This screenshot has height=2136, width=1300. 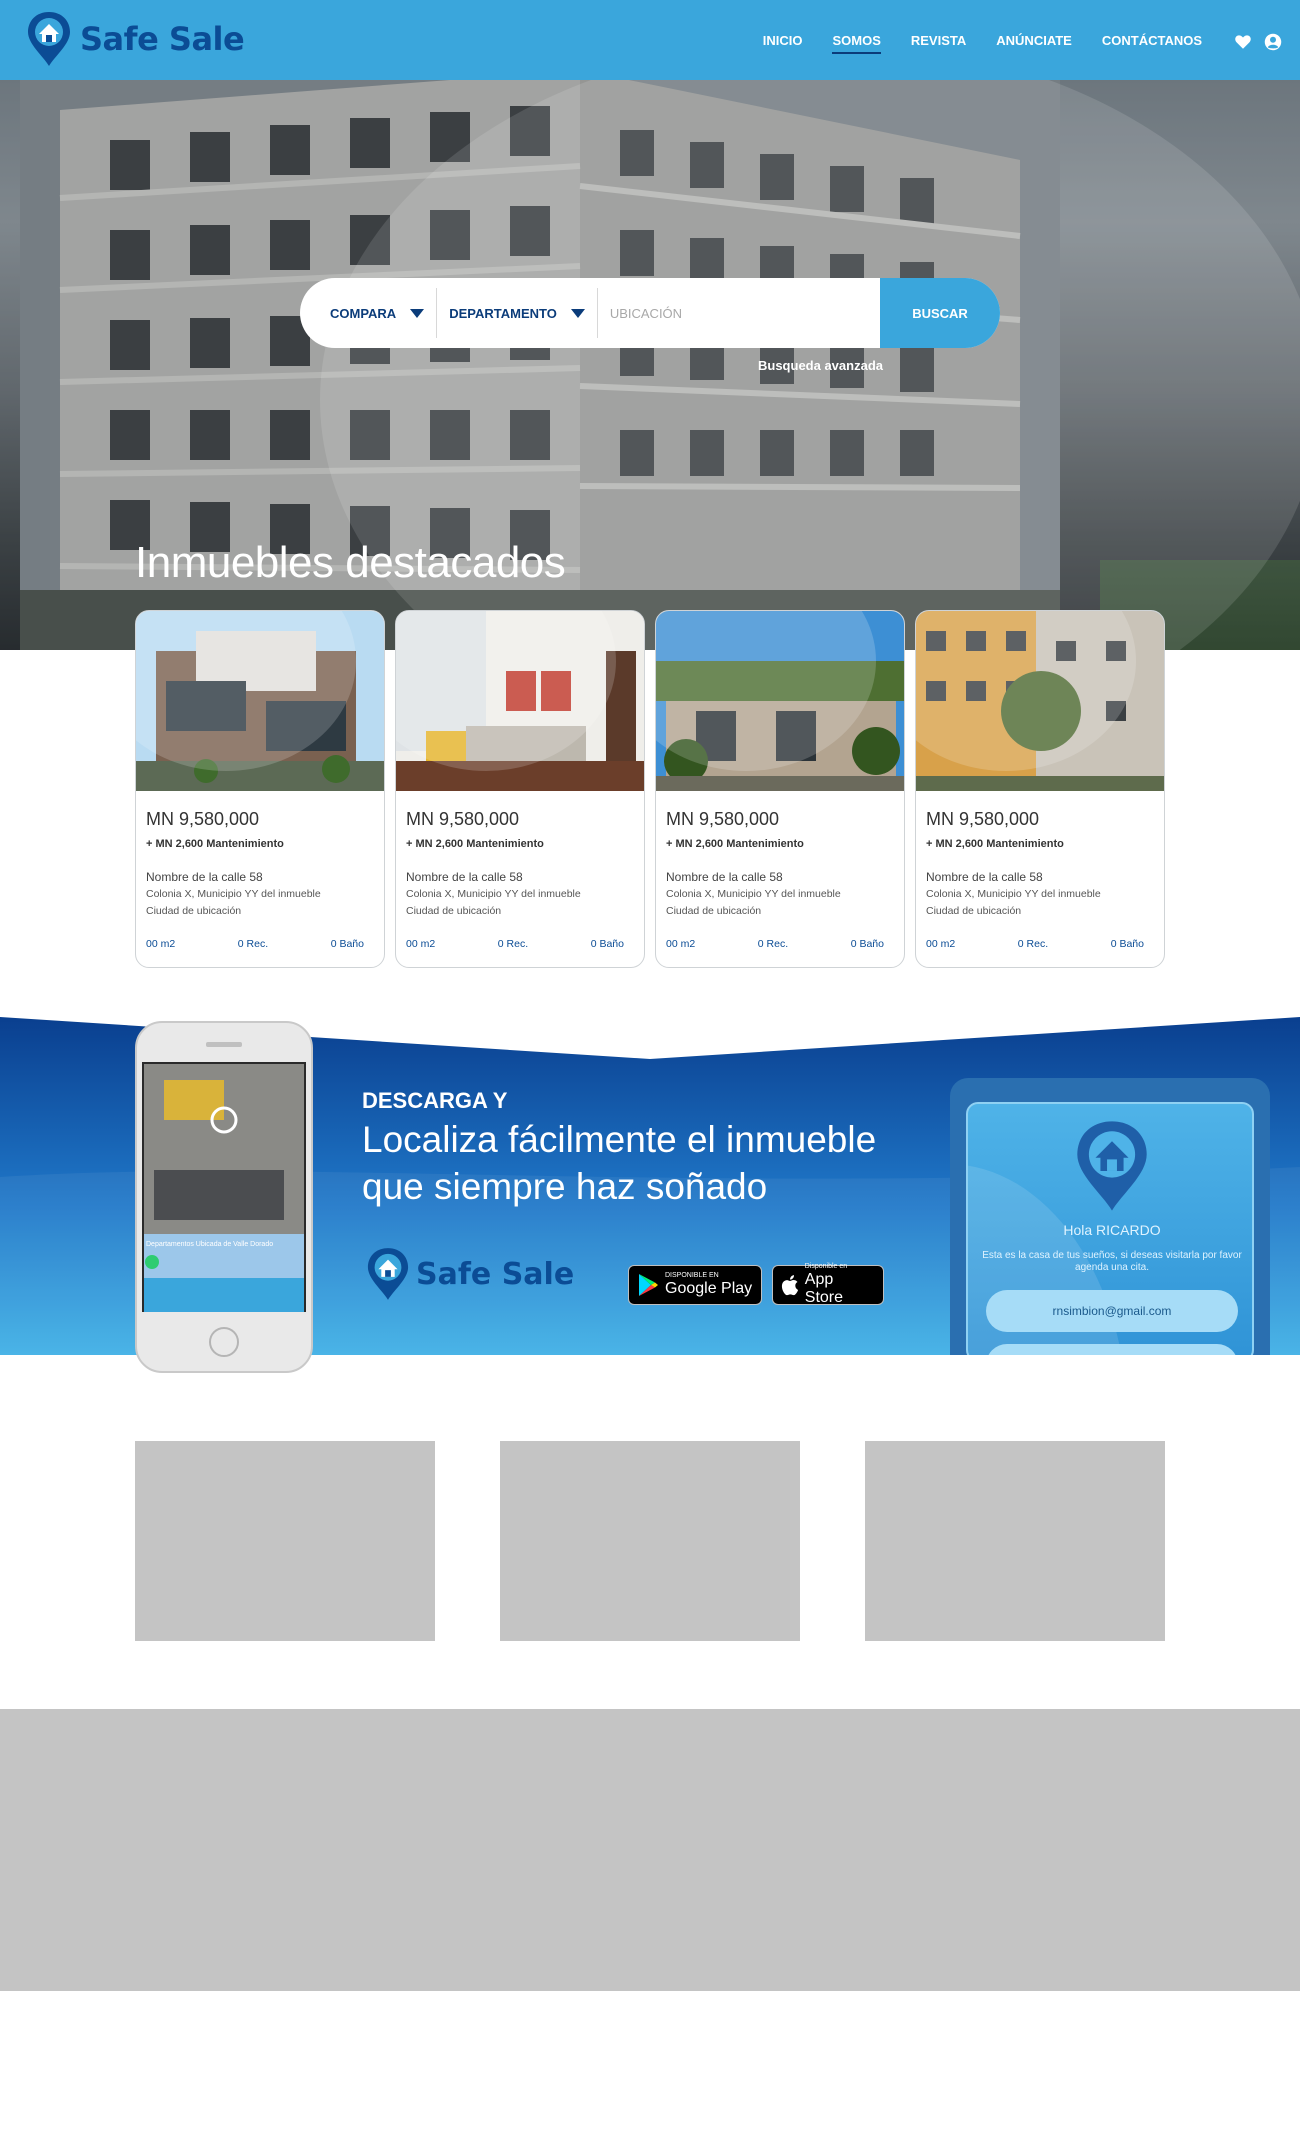 What do you see at coordinates (495, 1274) in the screenshot?
I see `app-logo-text: Safe Sale` at bounding box center [495, 1274].